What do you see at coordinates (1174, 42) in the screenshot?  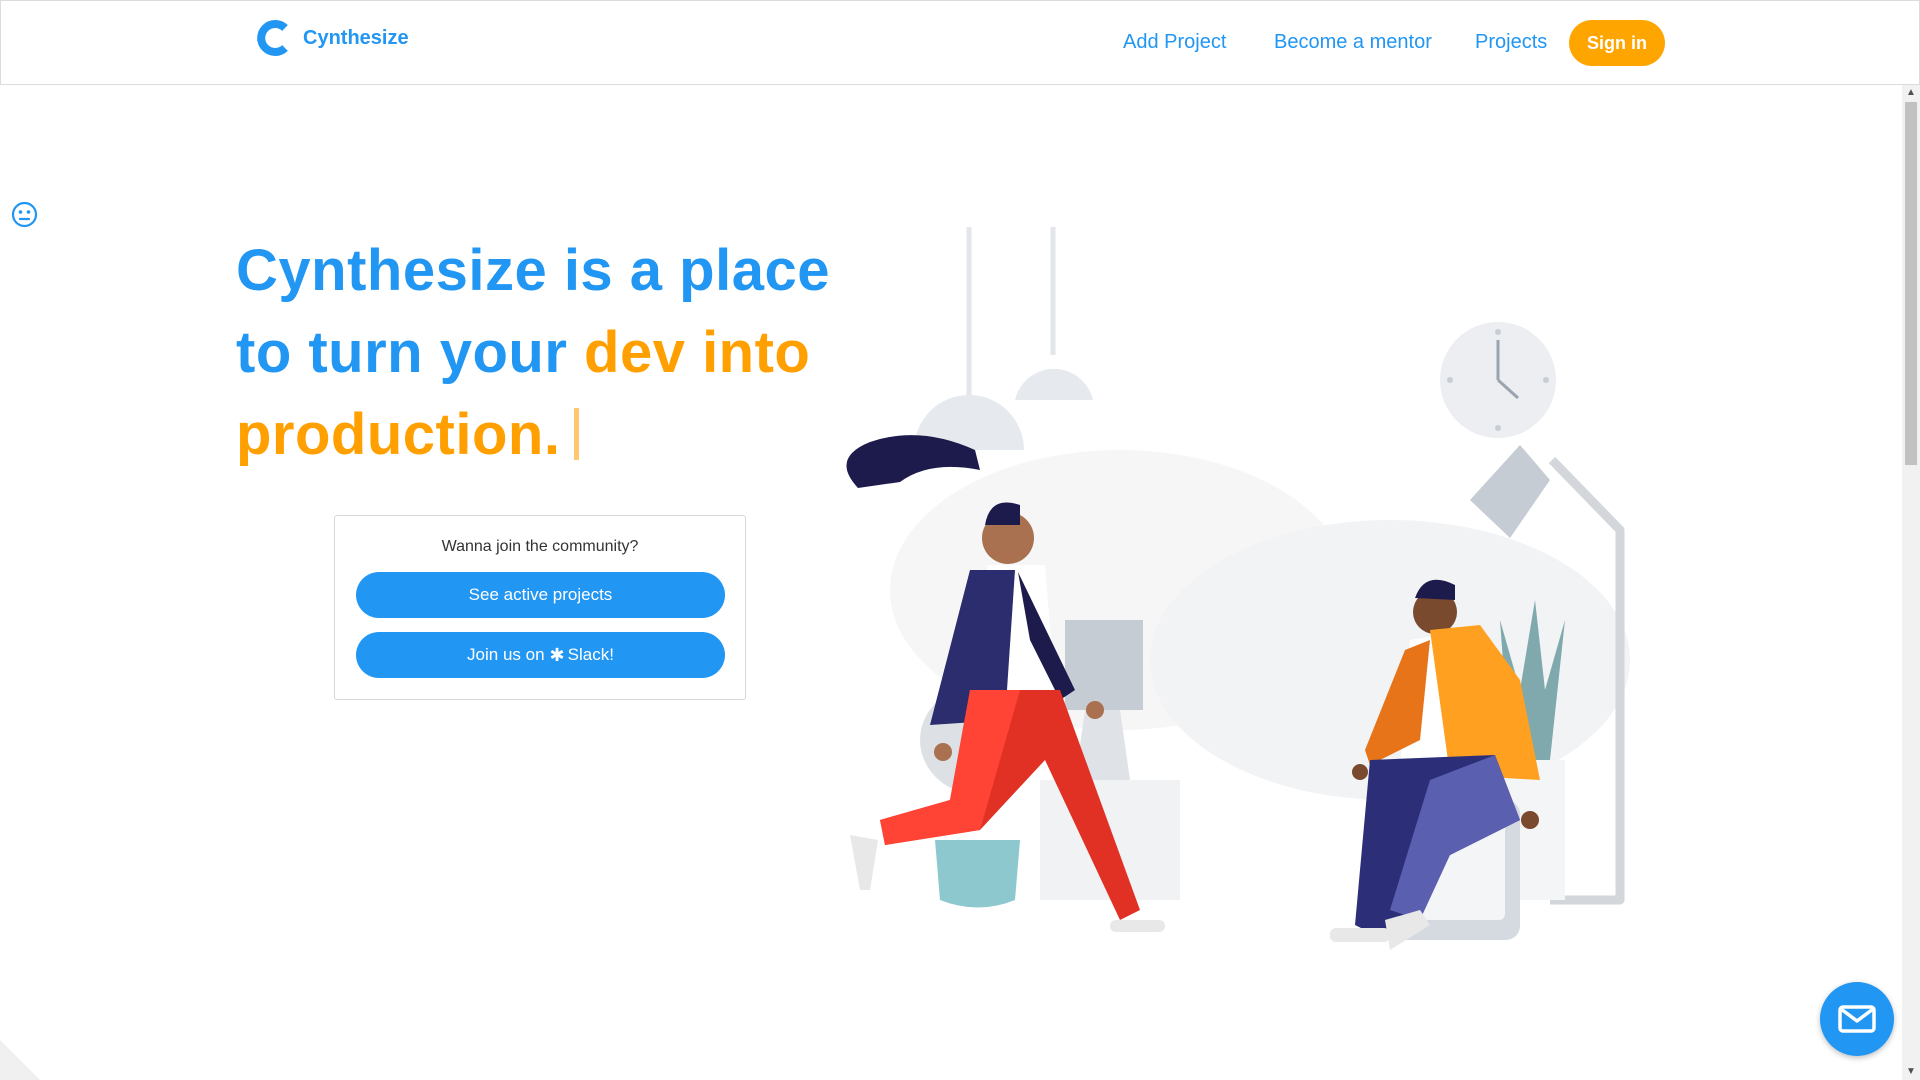 I see `nav-add-project: Add Project` at bounding box center [1174, 42].